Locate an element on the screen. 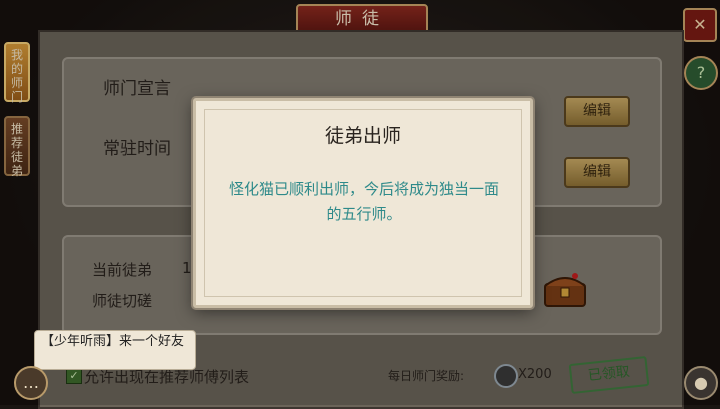 The height and width of the screenshot is (409, 720). chat-message-text: 【少年听雨】来一个好友 is located at coordinates (113, 341).